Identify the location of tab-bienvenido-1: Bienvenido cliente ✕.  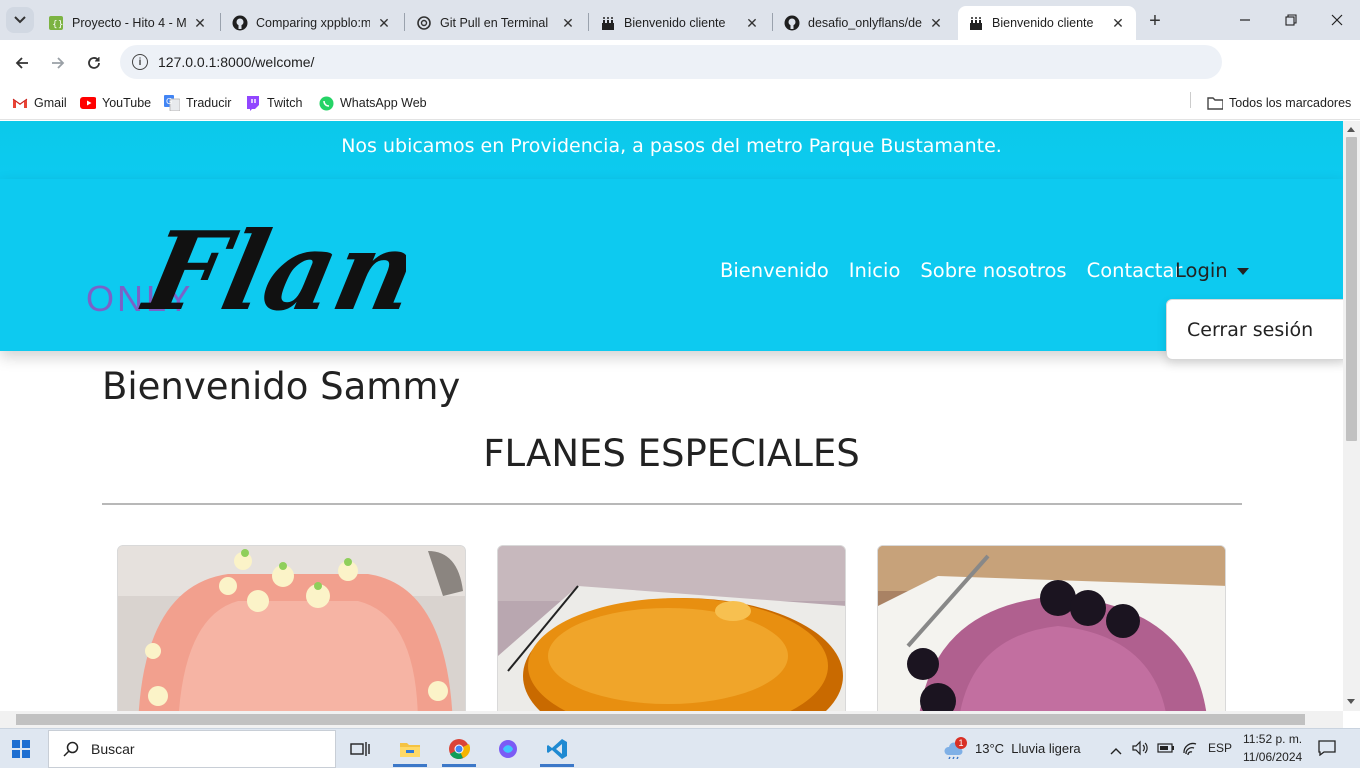
(680, 23).